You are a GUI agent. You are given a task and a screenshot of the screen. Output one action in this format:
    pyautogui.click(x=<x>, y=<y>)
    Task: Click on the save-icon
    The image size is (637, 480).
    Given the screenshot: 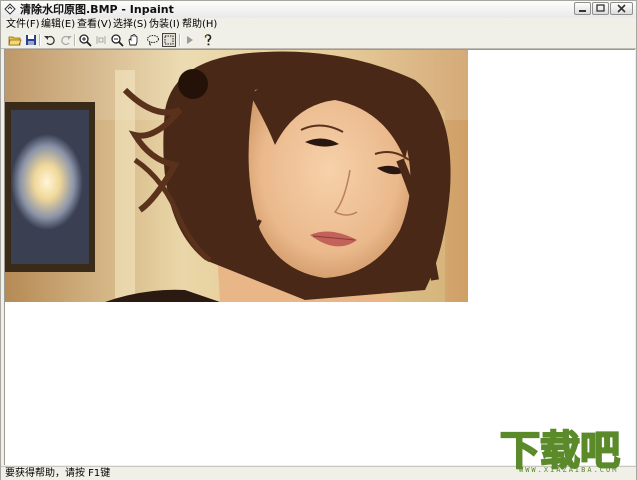 What is the action you would take?
    pyautogui.click(x=31, y=40)
    